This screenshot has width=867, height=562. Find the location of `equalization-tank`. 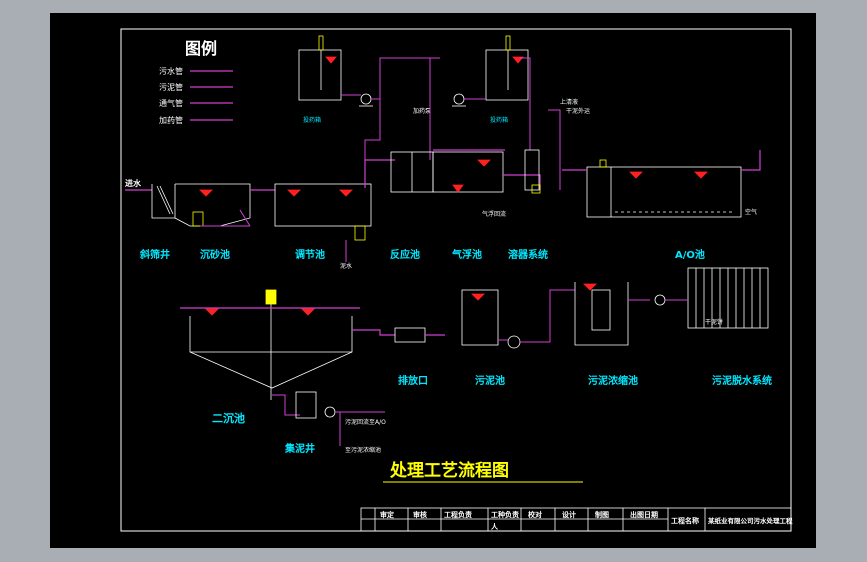

equalization-tank is located at coordinates (323, 212).